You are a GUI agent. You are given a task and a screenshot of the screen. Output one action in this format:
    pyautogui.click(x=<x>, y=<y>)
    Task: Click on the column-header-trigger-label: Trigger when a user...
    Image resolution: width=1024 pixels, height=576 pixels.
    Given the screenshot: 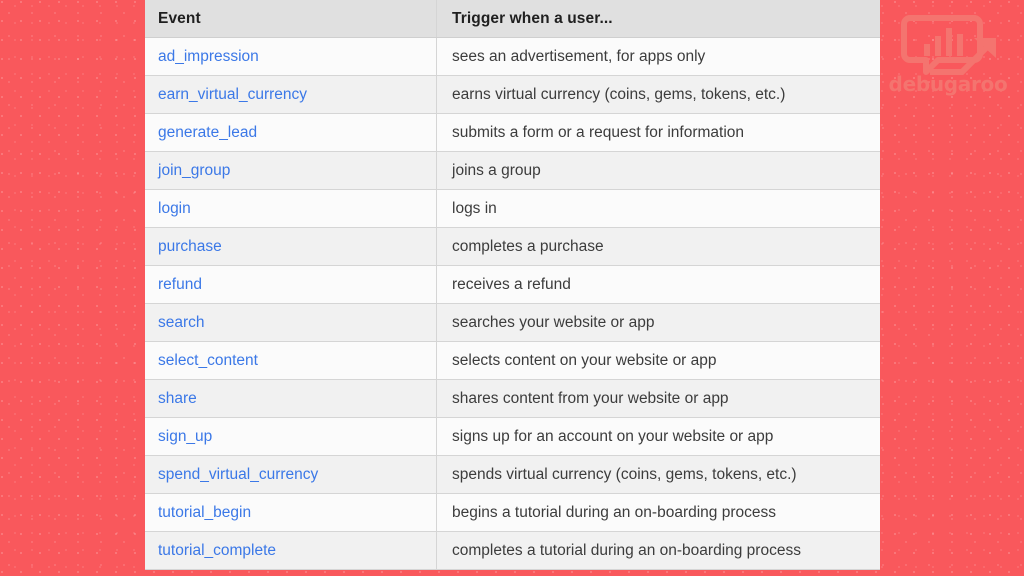 What is the action you would take?
    pyautogui.click(x=532, y=18)
    